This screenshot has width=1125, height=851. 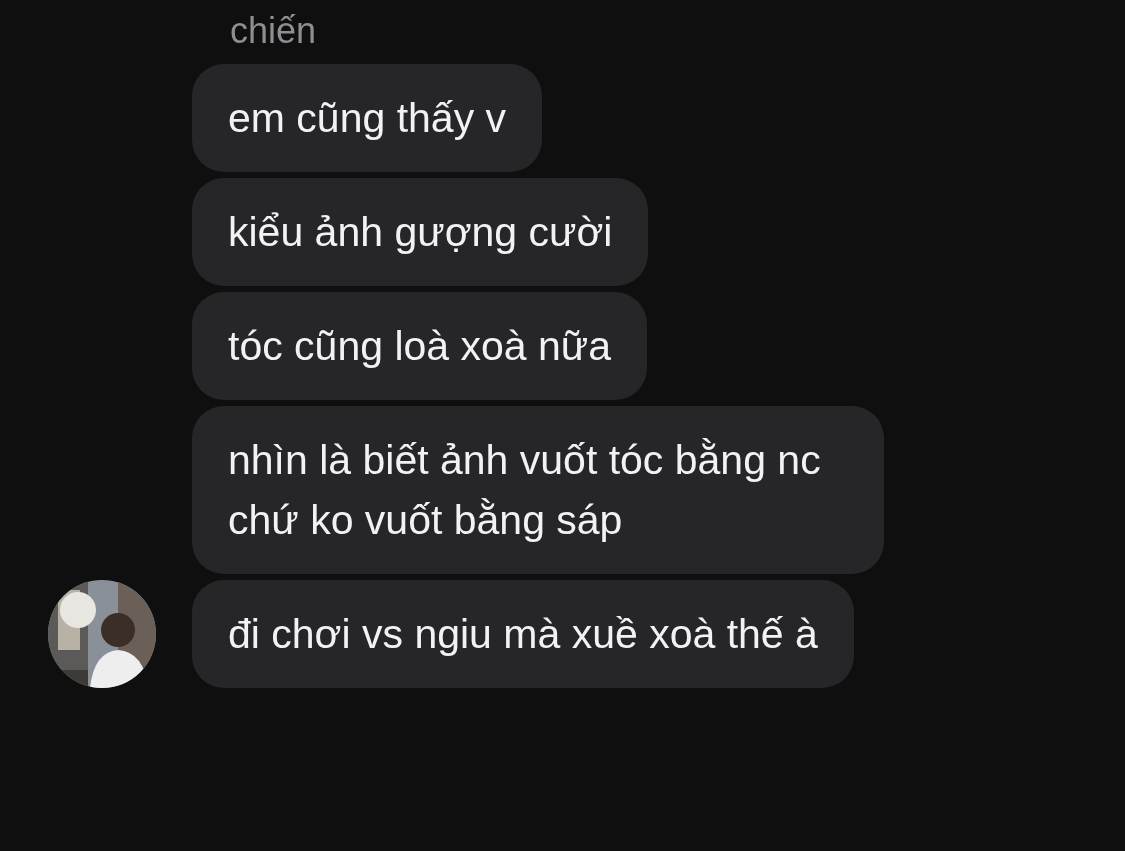 I want to click on message-bubble: đi chơi vs ngiu mà xuề xoà thế à, so click(x=523, y=634).